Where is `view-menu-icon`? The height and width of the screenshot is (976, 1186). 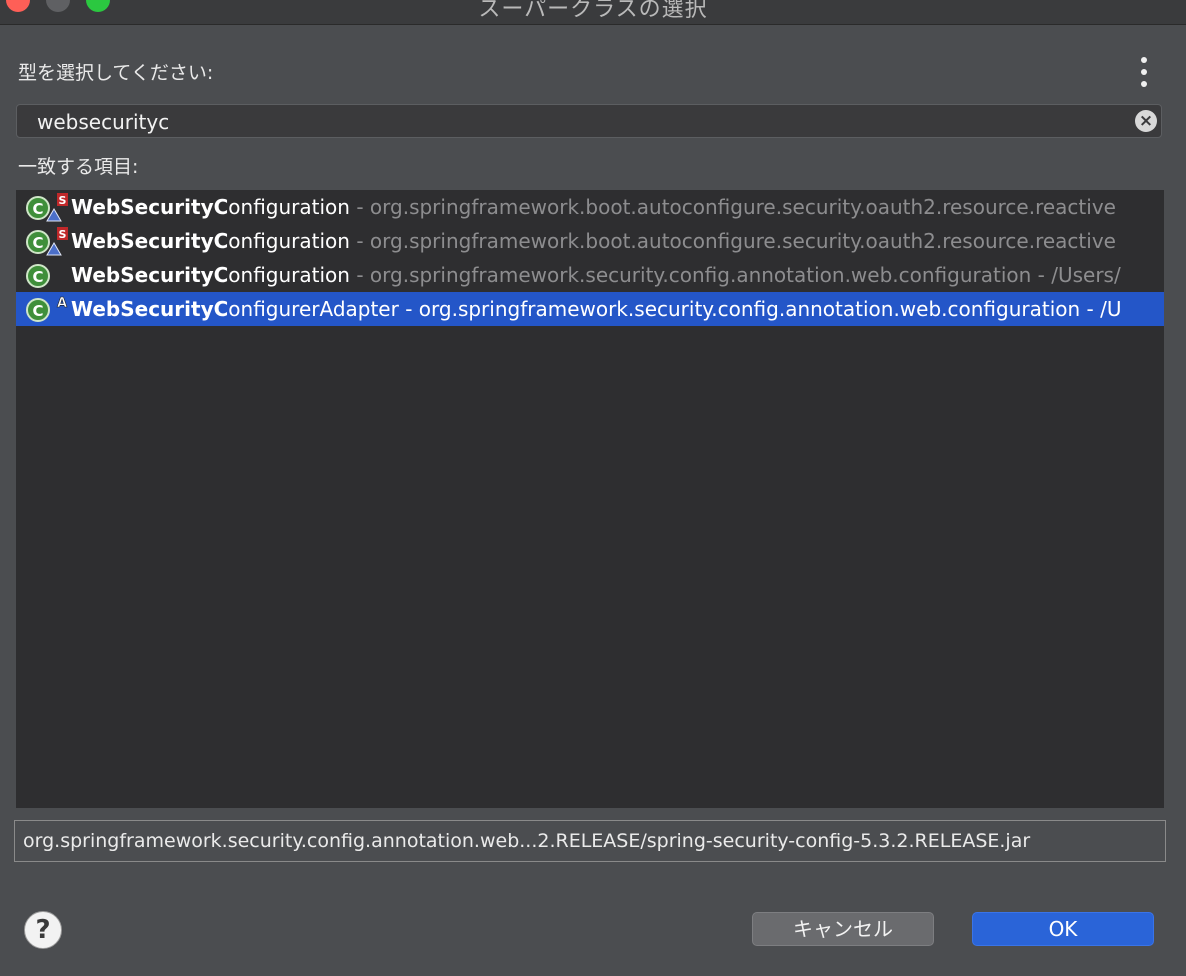 view-menu-icon is located at coordinates (1144, 72).